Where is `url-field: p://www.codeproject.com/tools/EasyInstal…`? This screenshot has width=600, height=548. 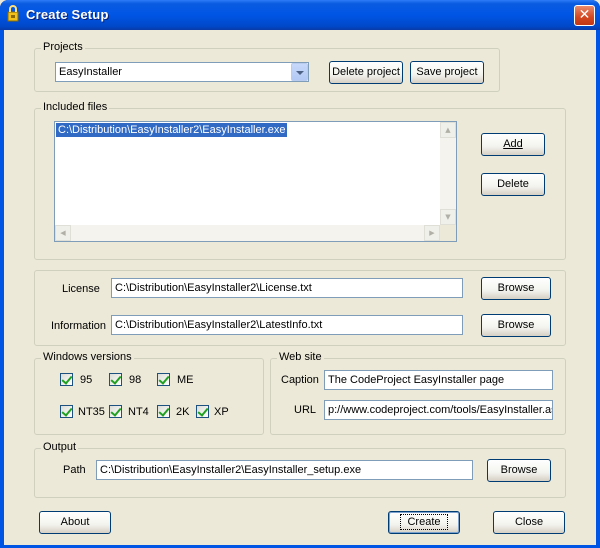
url-field: p://www.codeproject.com/tools/EasyInstal… is located at coordinates (438, 410).